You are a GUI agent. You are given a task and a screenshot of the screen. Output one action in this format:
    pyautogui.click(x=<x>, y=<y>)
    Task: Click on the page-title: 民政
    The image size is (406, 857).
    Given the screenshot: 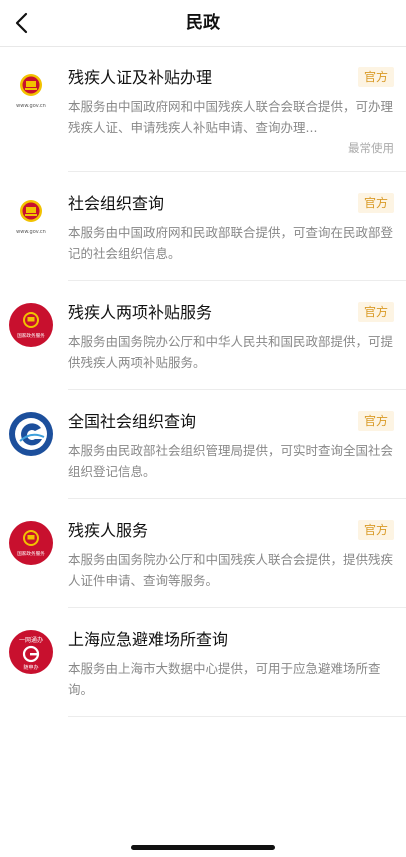 What is the action you would take?
    pyautogui.click(x=203, y=23)
    